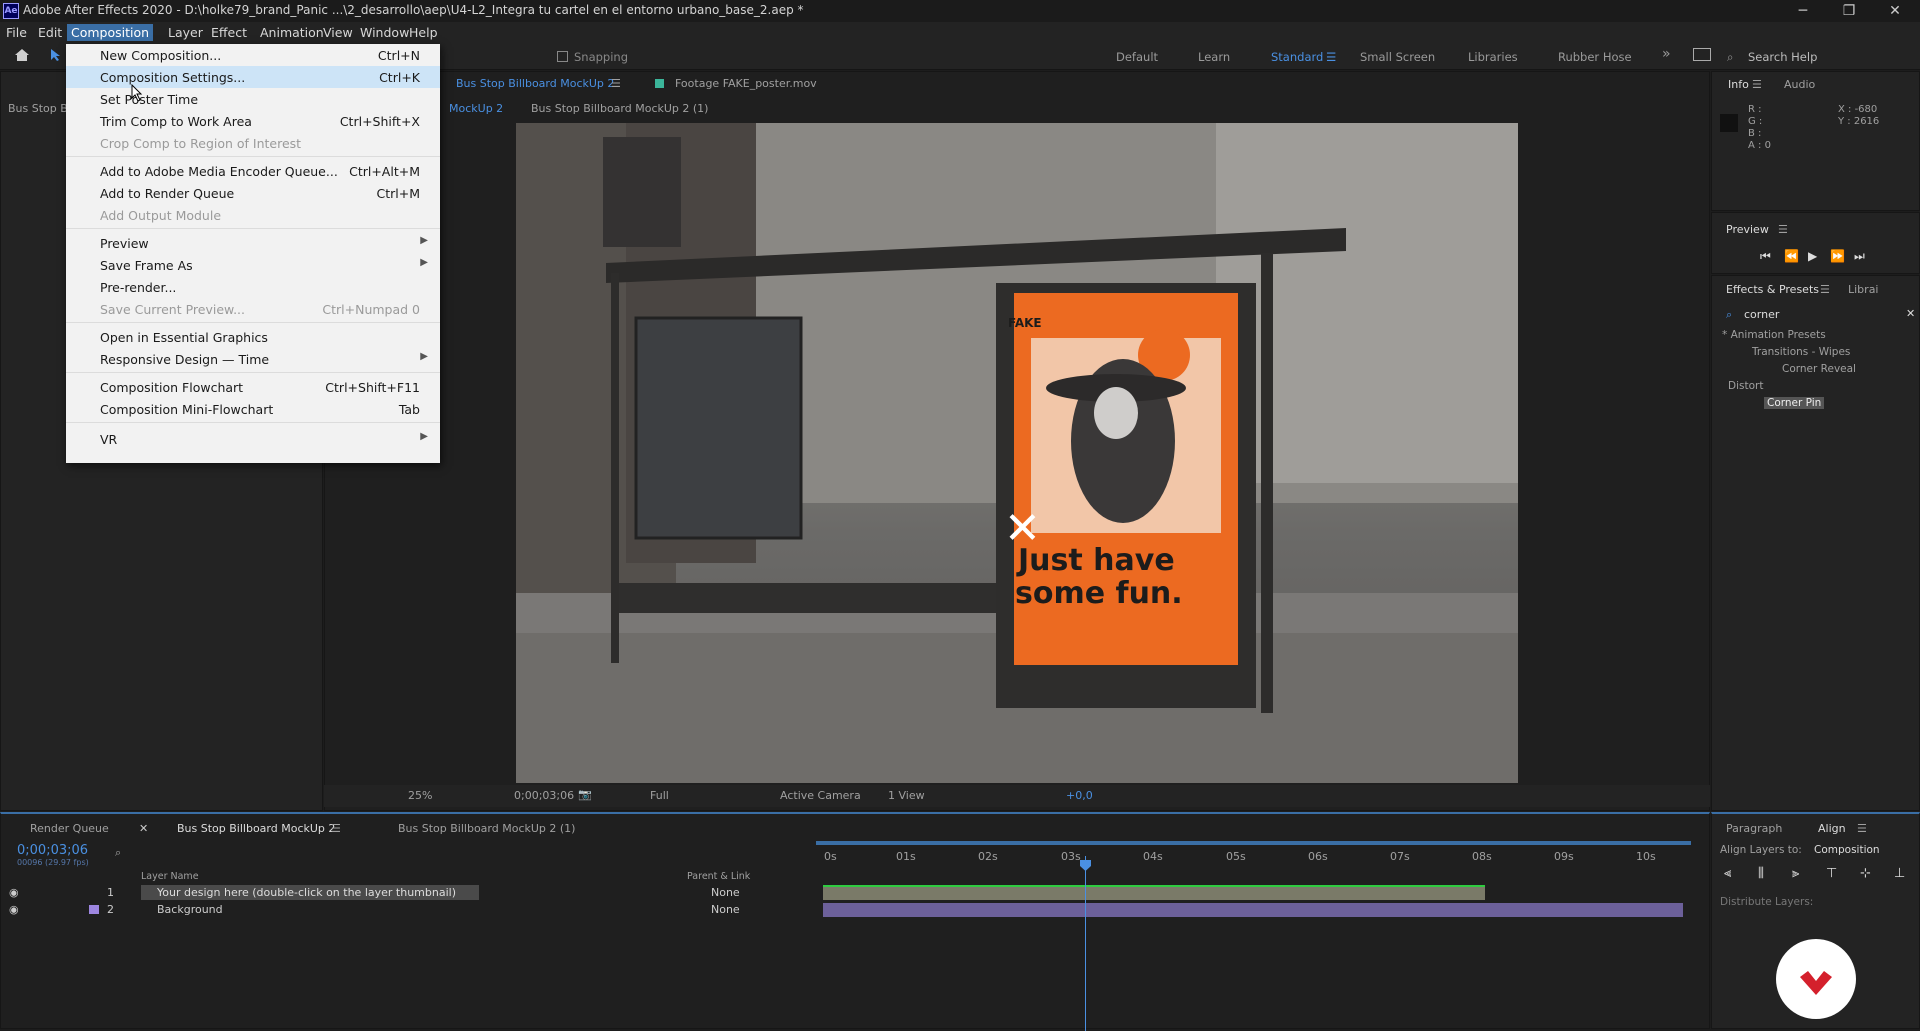 Image resolution: width=1920 pixels, height=1031 pixels. Describe the element at coordinates (39, 108) in the screenshot. I see `project-tab: Bus Stop Bi` at that location.